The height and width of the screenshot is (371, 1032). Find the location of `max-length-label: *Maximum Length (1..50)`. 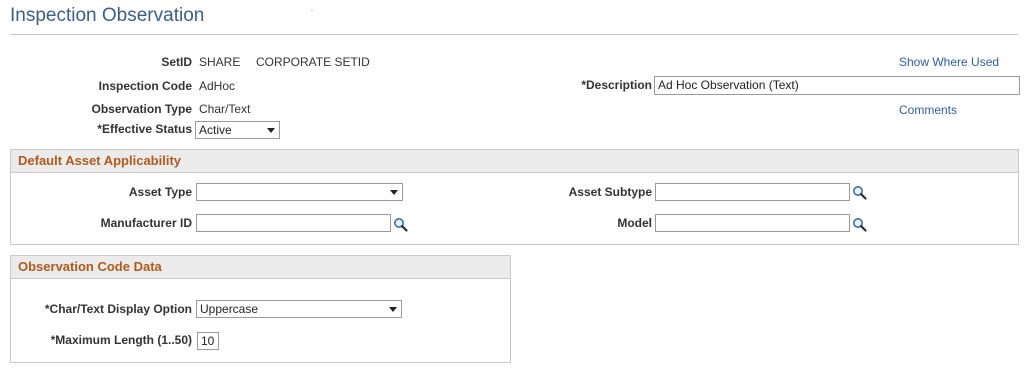

max-length-label: *Maximum Length (1..50) is located at coordinates (121, 340).